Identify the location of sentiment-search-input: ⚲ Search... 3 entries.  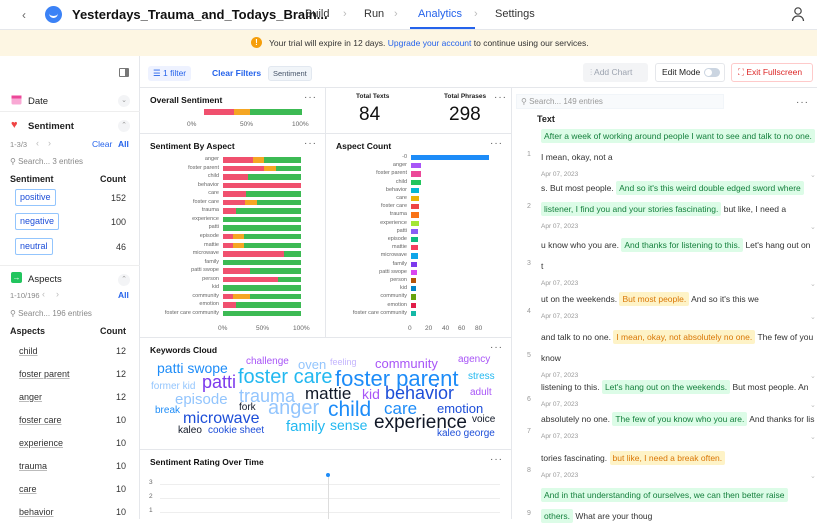
(46, 161).